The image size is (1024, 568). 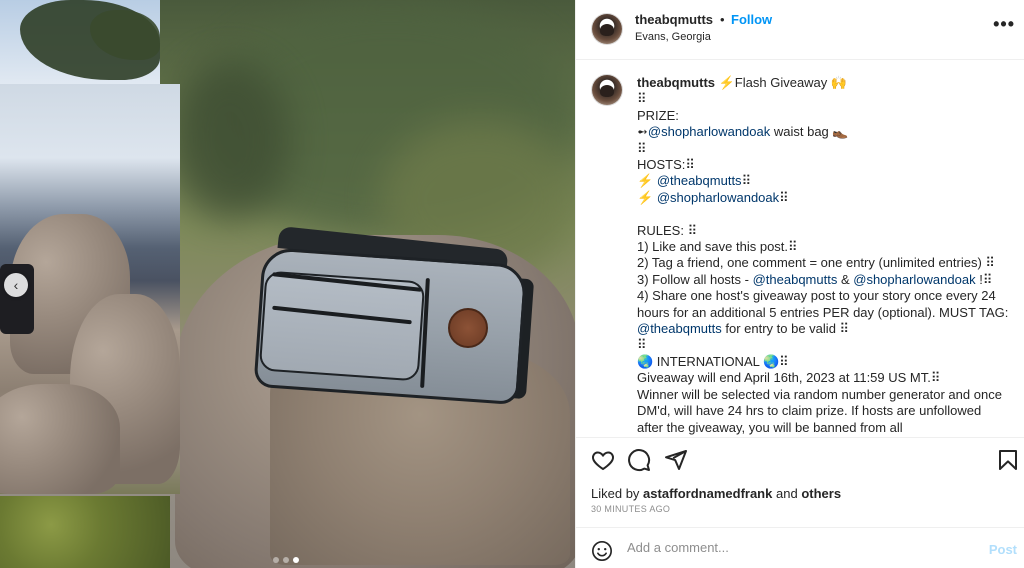 What do you see at coordinates (783, 82) in the screenshot?
I see `caption-line-text: ⚡Flash Giveaway 🙌` at bounding box center [783, 82].